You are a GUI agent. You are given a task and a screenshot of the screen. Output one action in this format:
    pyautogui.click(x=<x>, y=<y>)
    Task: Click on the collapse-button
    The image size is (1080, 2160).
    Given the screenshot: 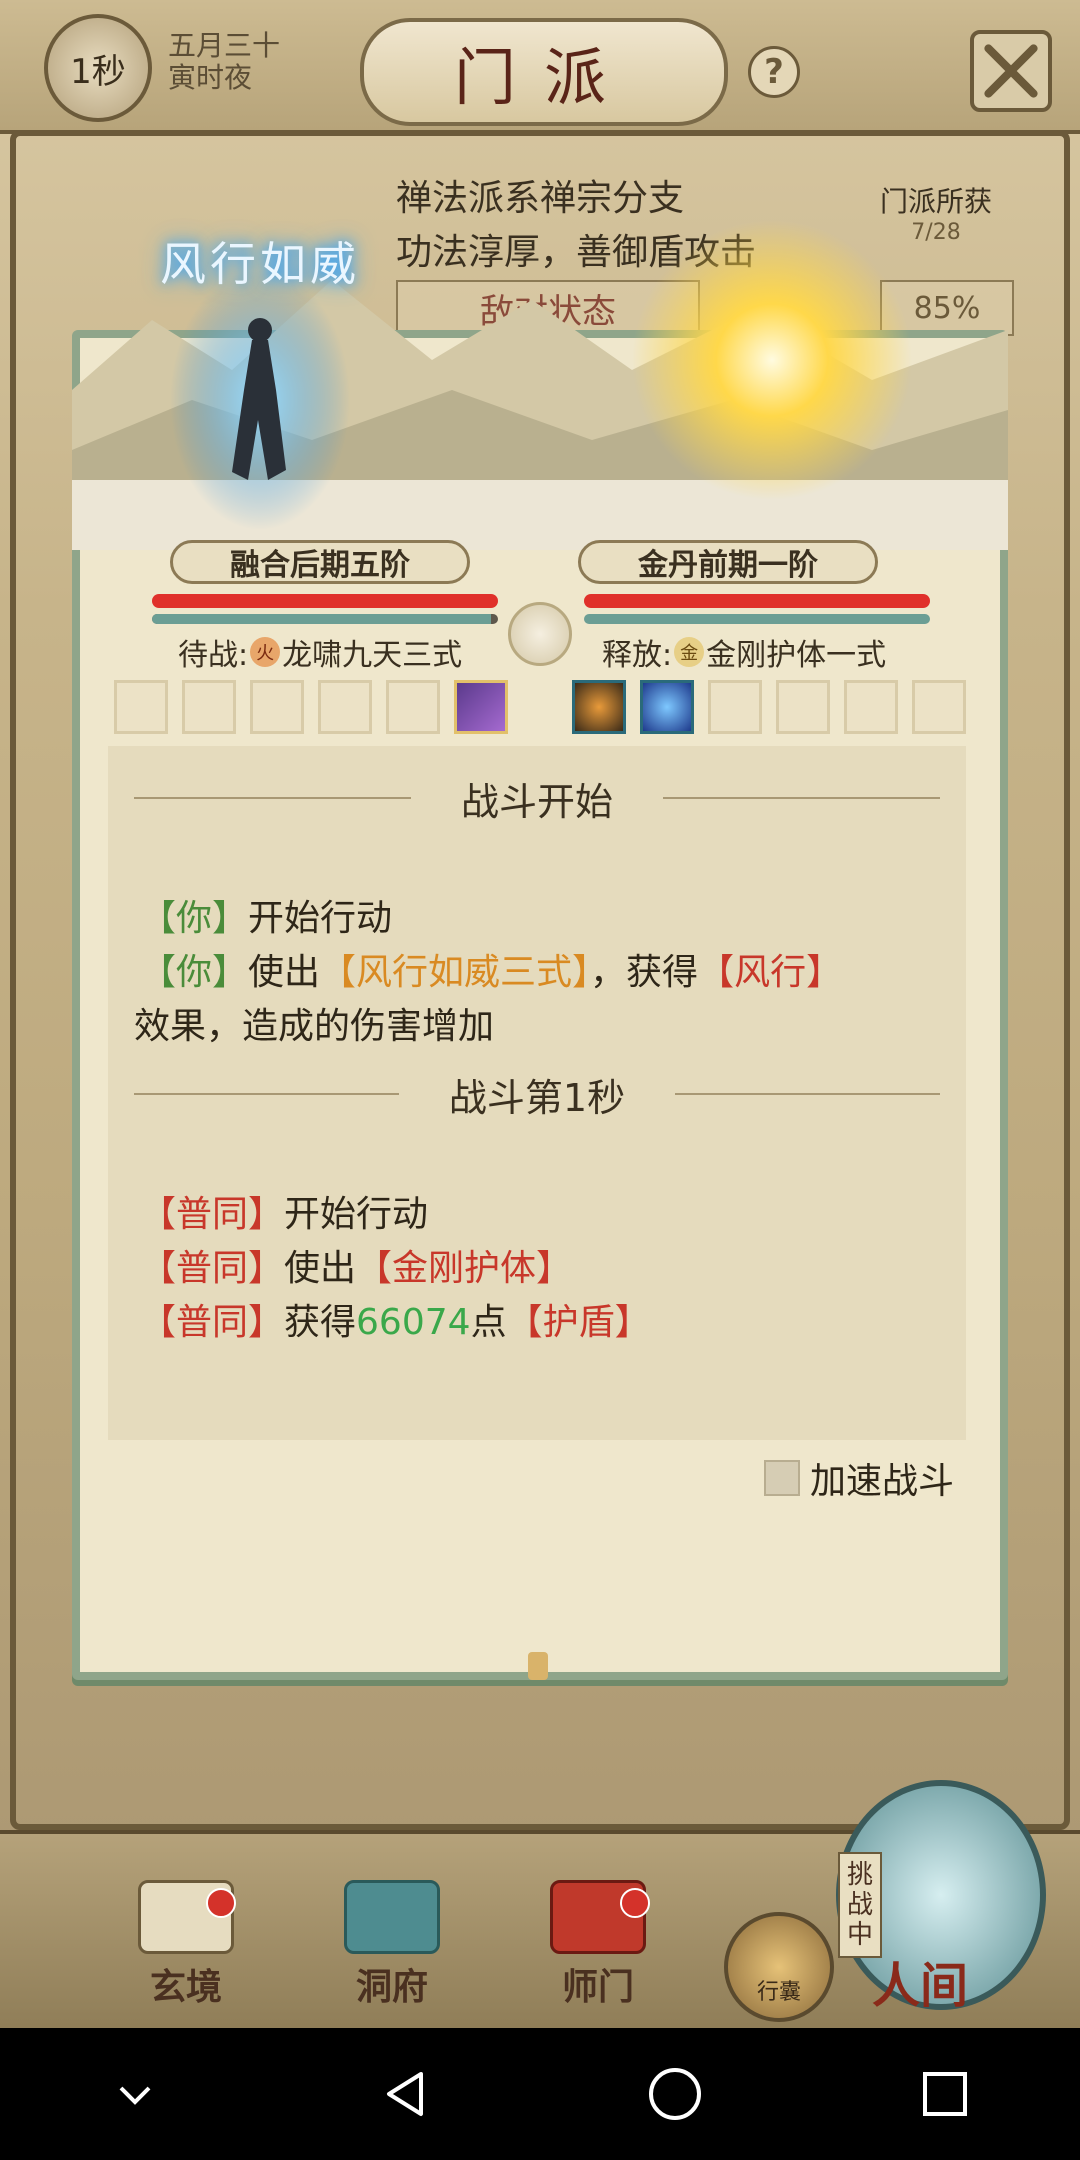 What is the action you would take?
    pyautogui.click(x=135, y=2094)
    